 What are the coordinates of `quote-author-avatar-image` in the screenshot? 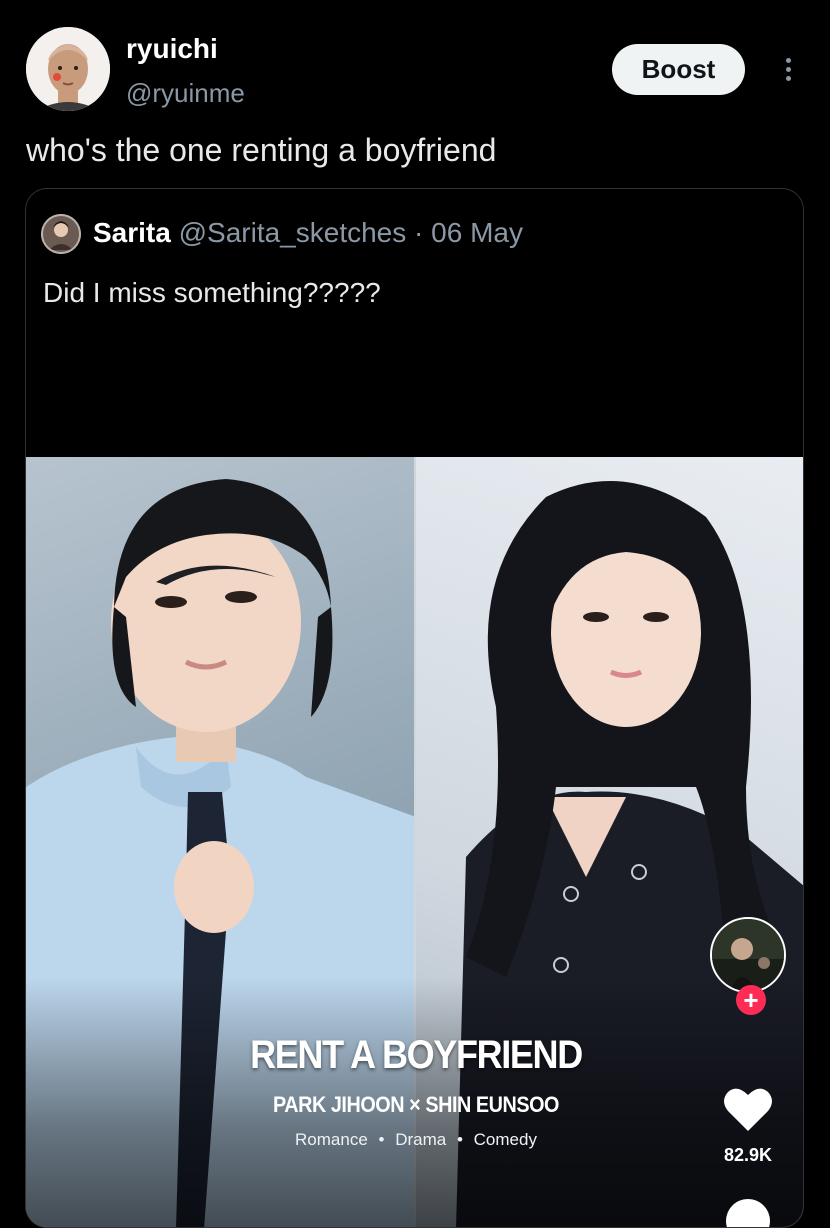 It's located at (61, 234).